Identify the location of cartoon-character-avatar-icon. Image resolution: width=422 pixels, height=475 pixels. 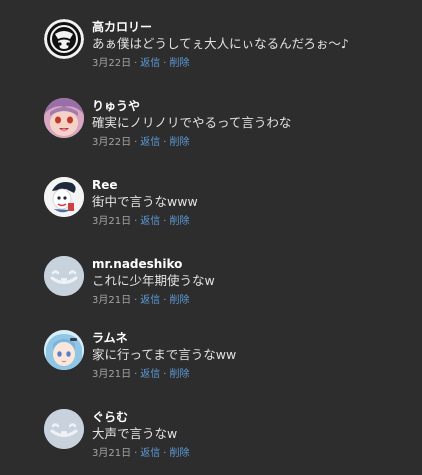
(64, 197).